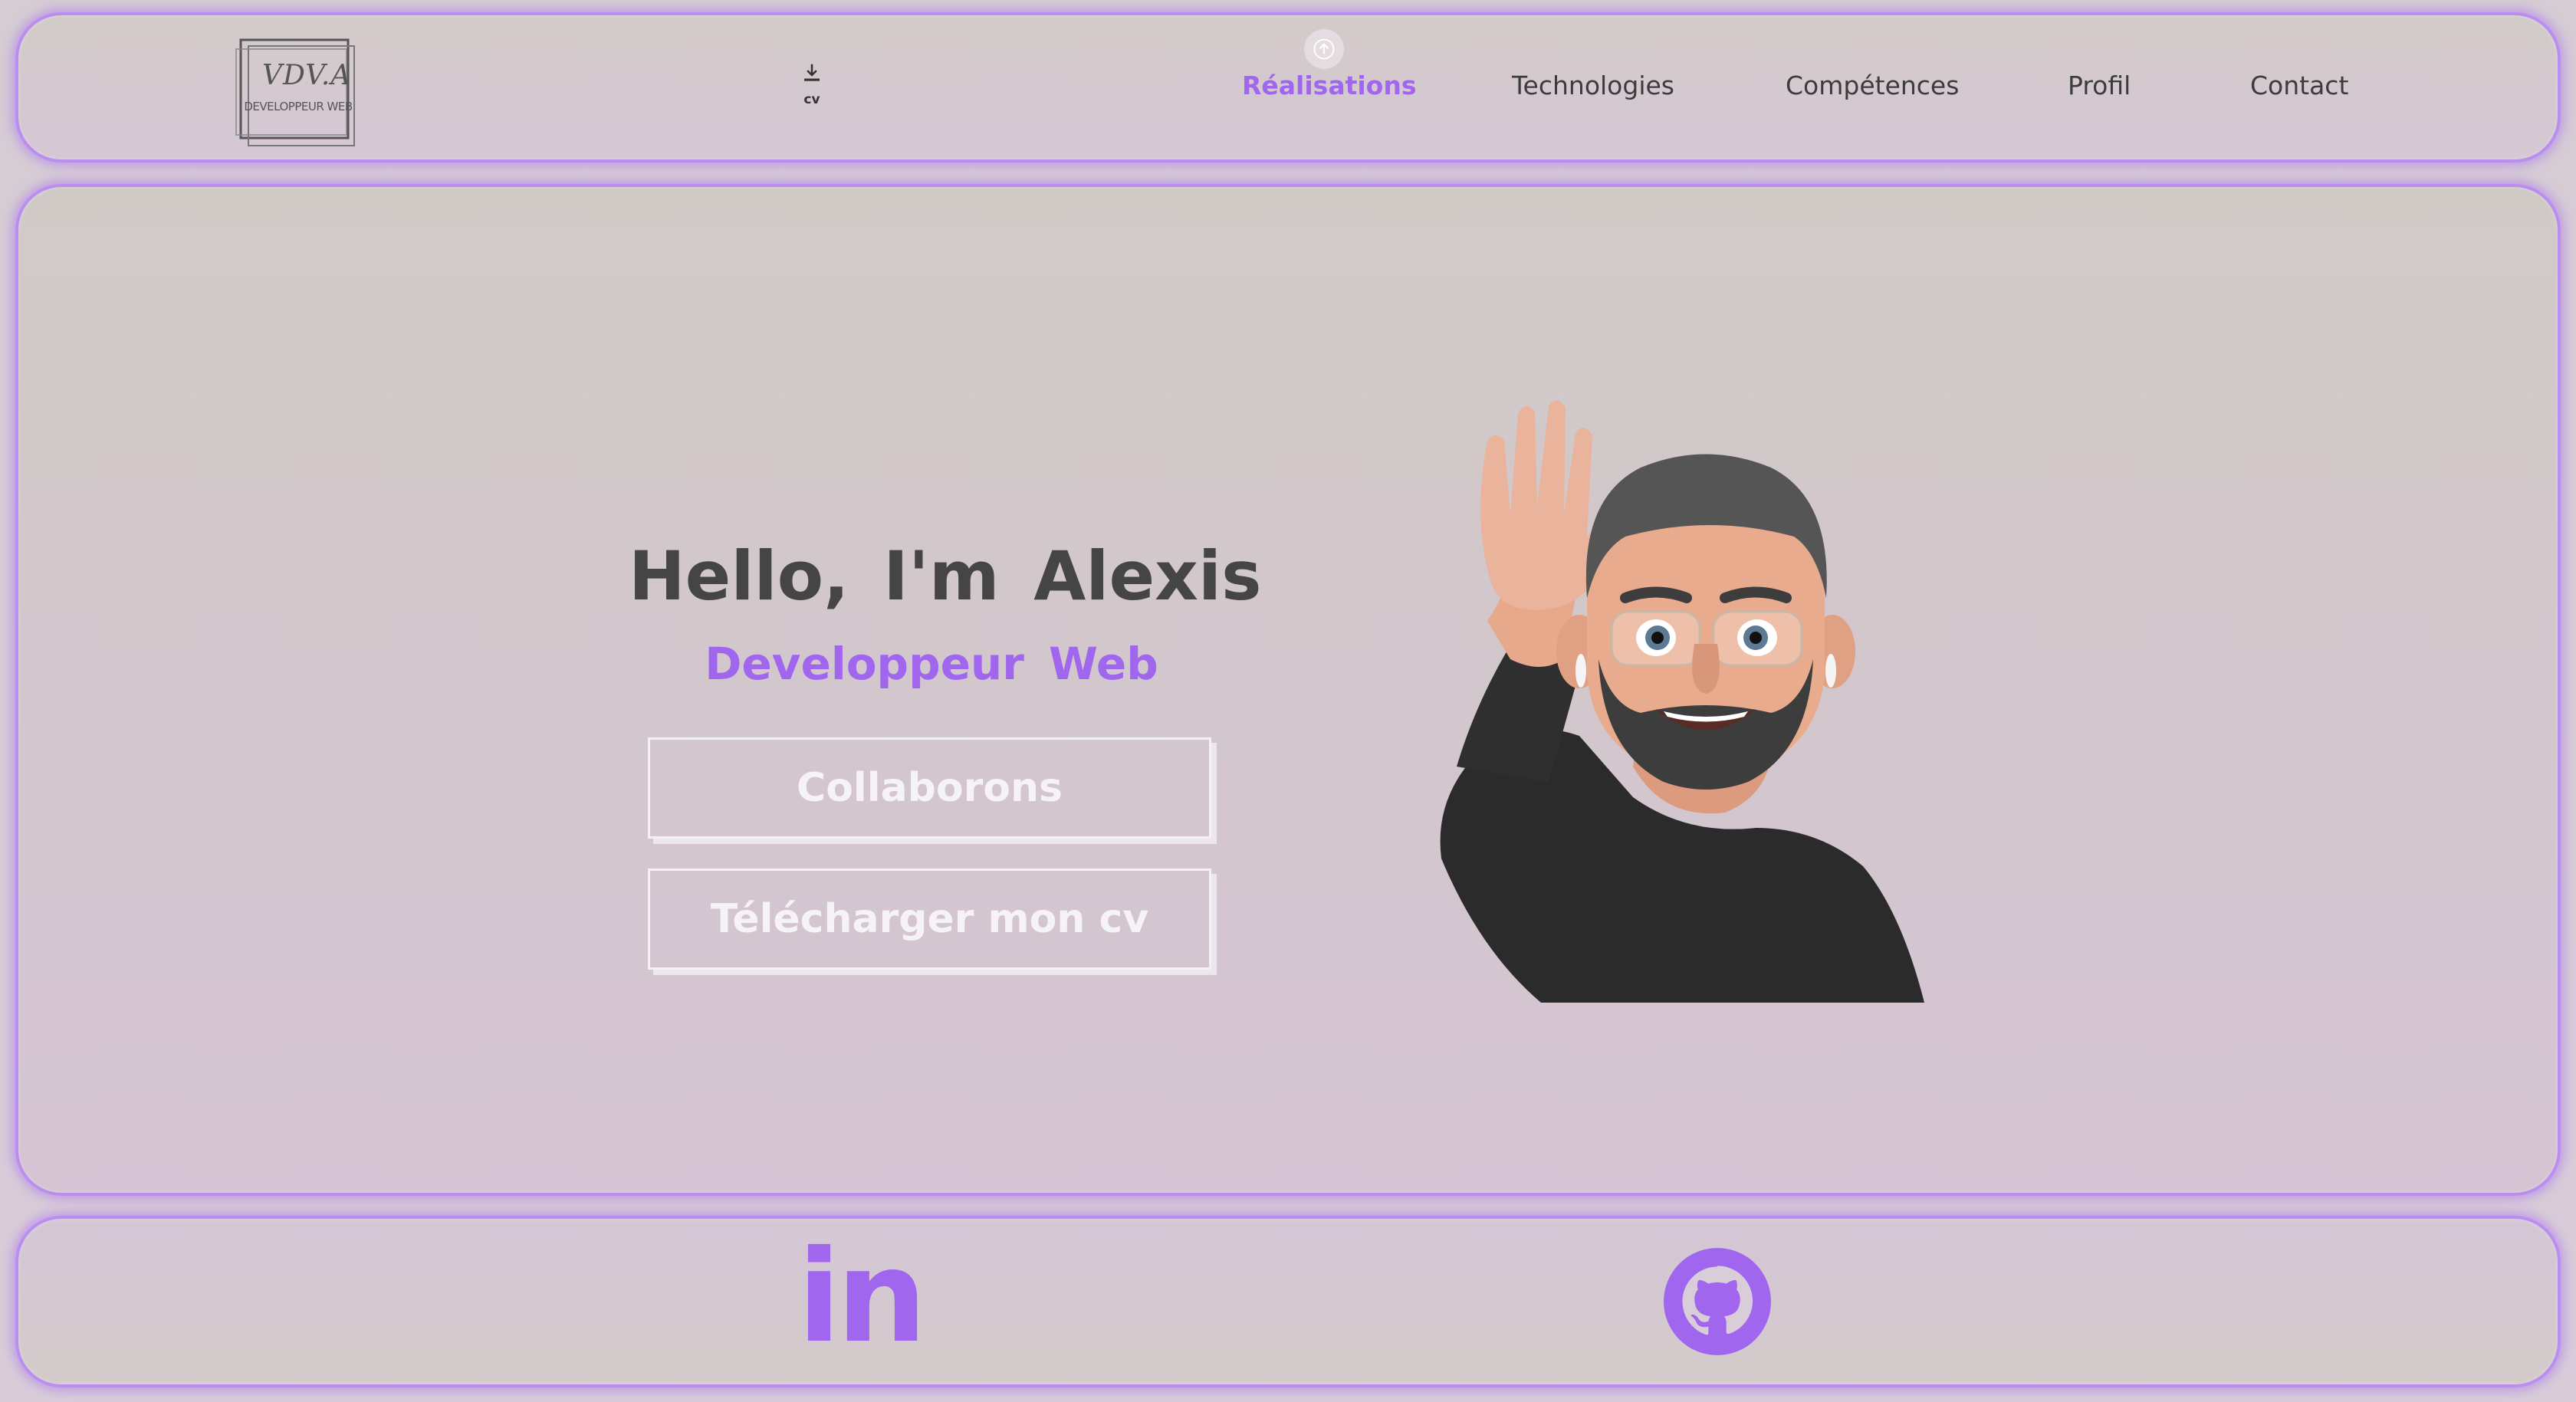  I want to click on site-logo: VDV.A DEVELOPPEUR WEB, so click(298, 92).